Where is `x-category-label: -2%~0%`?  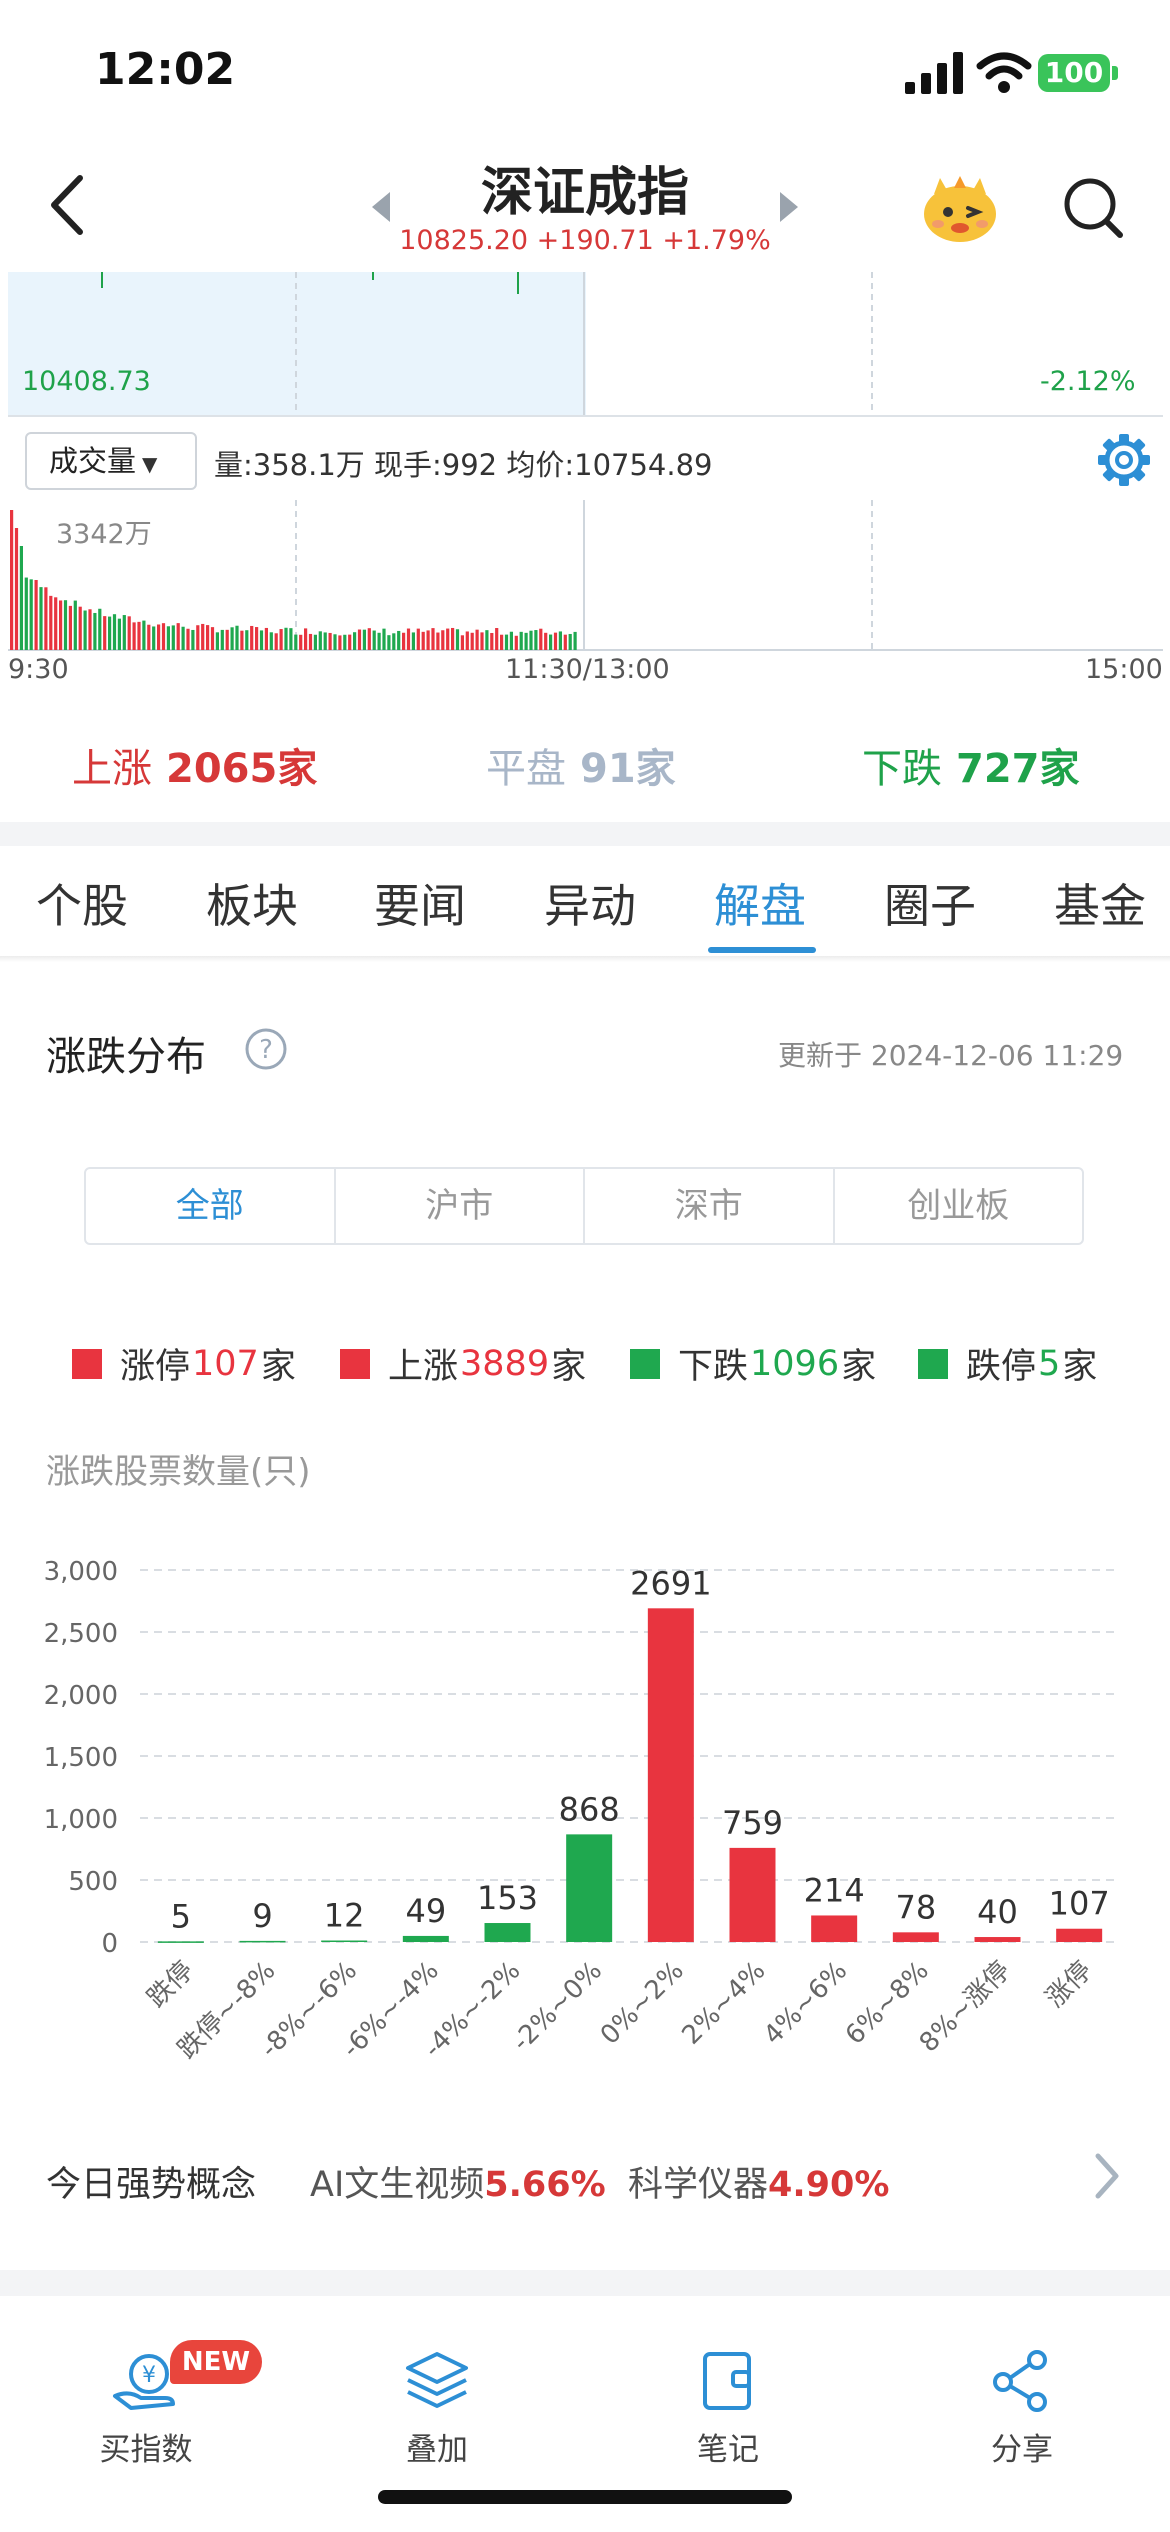
x-category-label: -2%~0% is located at coordinates (558, 2007).